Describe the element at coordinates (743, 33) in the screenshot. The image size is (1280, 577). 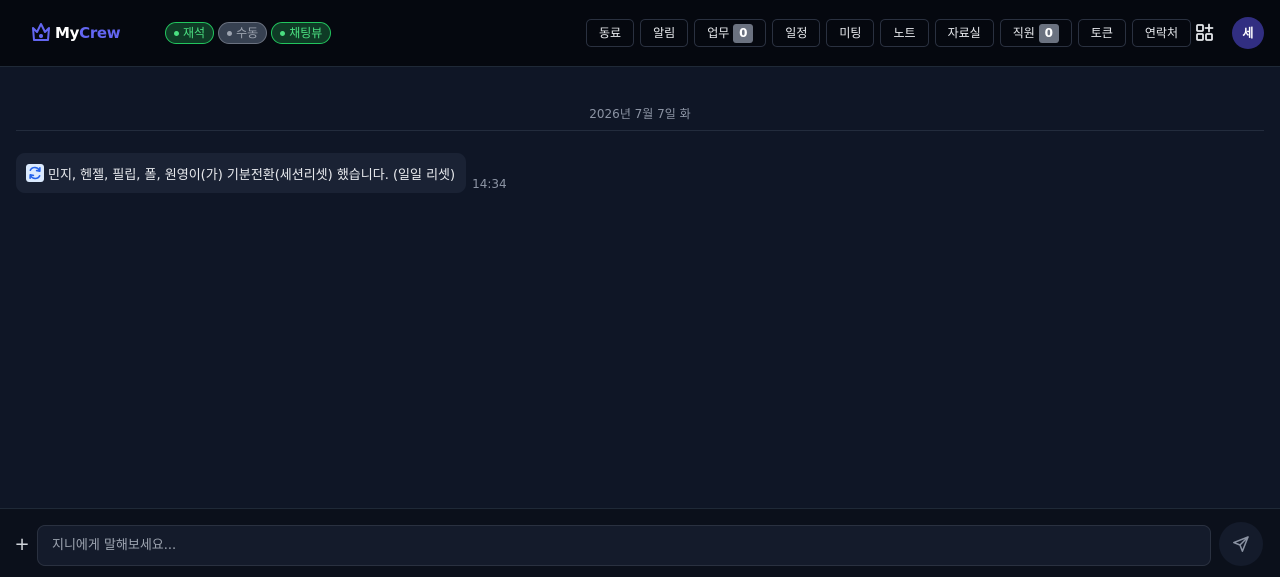
I see `tasks-count-badge: 0` at that location.